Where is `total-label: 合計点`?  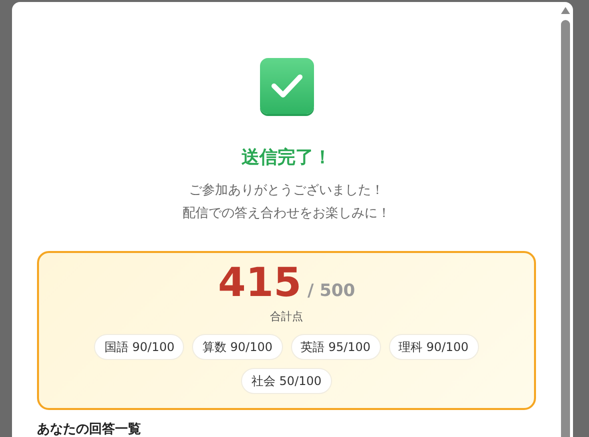
total-label: 合計点 is located at coordinates (286, 317).